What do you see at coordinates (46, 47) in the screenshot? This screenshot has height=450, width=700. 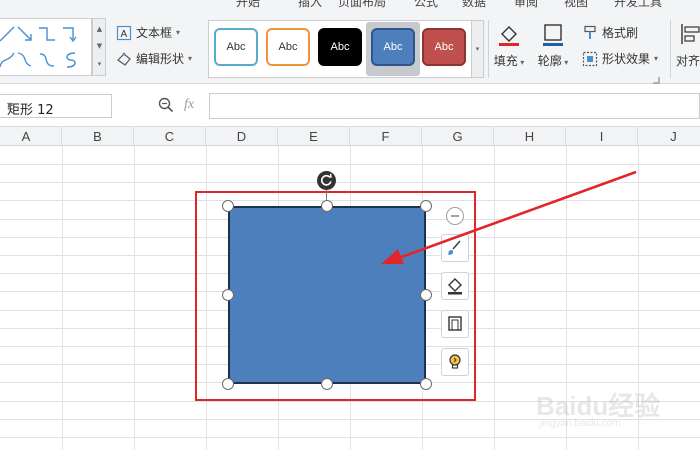 I see `shapes-gallery` at bounding box center [46, 47].